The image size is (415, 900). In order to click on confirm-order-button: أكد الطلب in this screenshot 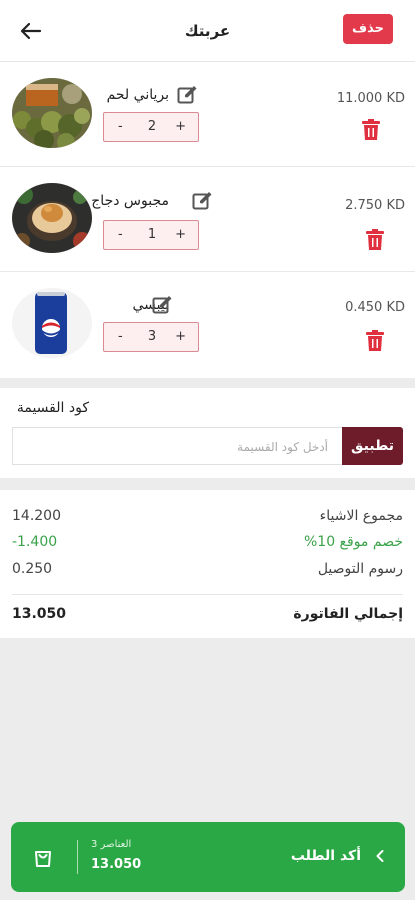, I will do `click(326, 856)`.